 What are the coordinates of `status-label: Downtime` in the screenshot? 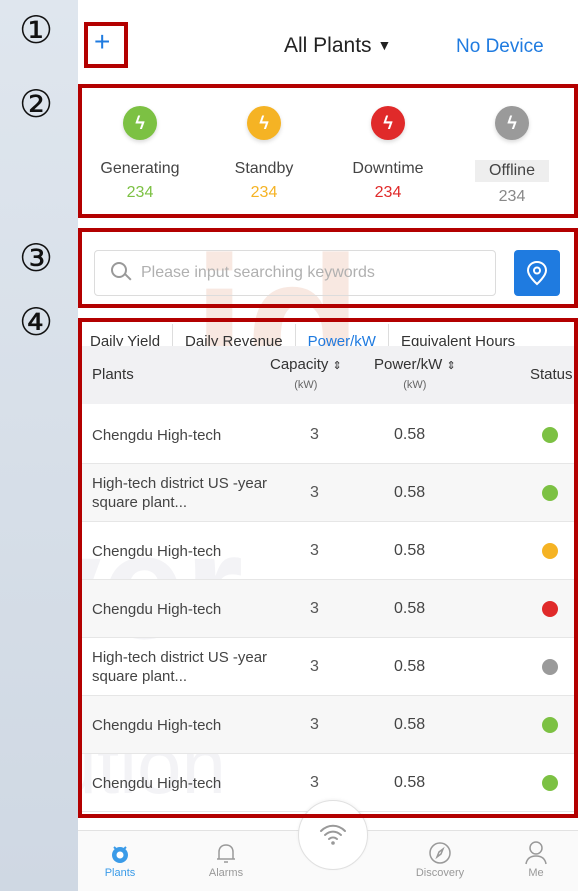 It's located at (388, 168).